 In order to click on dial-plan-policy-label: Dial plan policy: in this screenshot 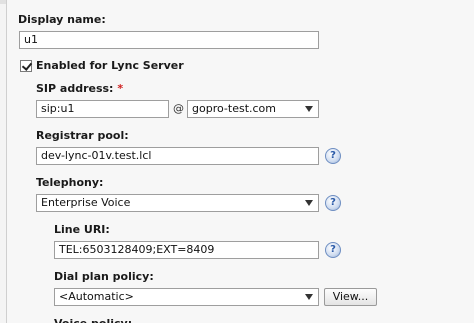, I will do `click(104, 276)`.